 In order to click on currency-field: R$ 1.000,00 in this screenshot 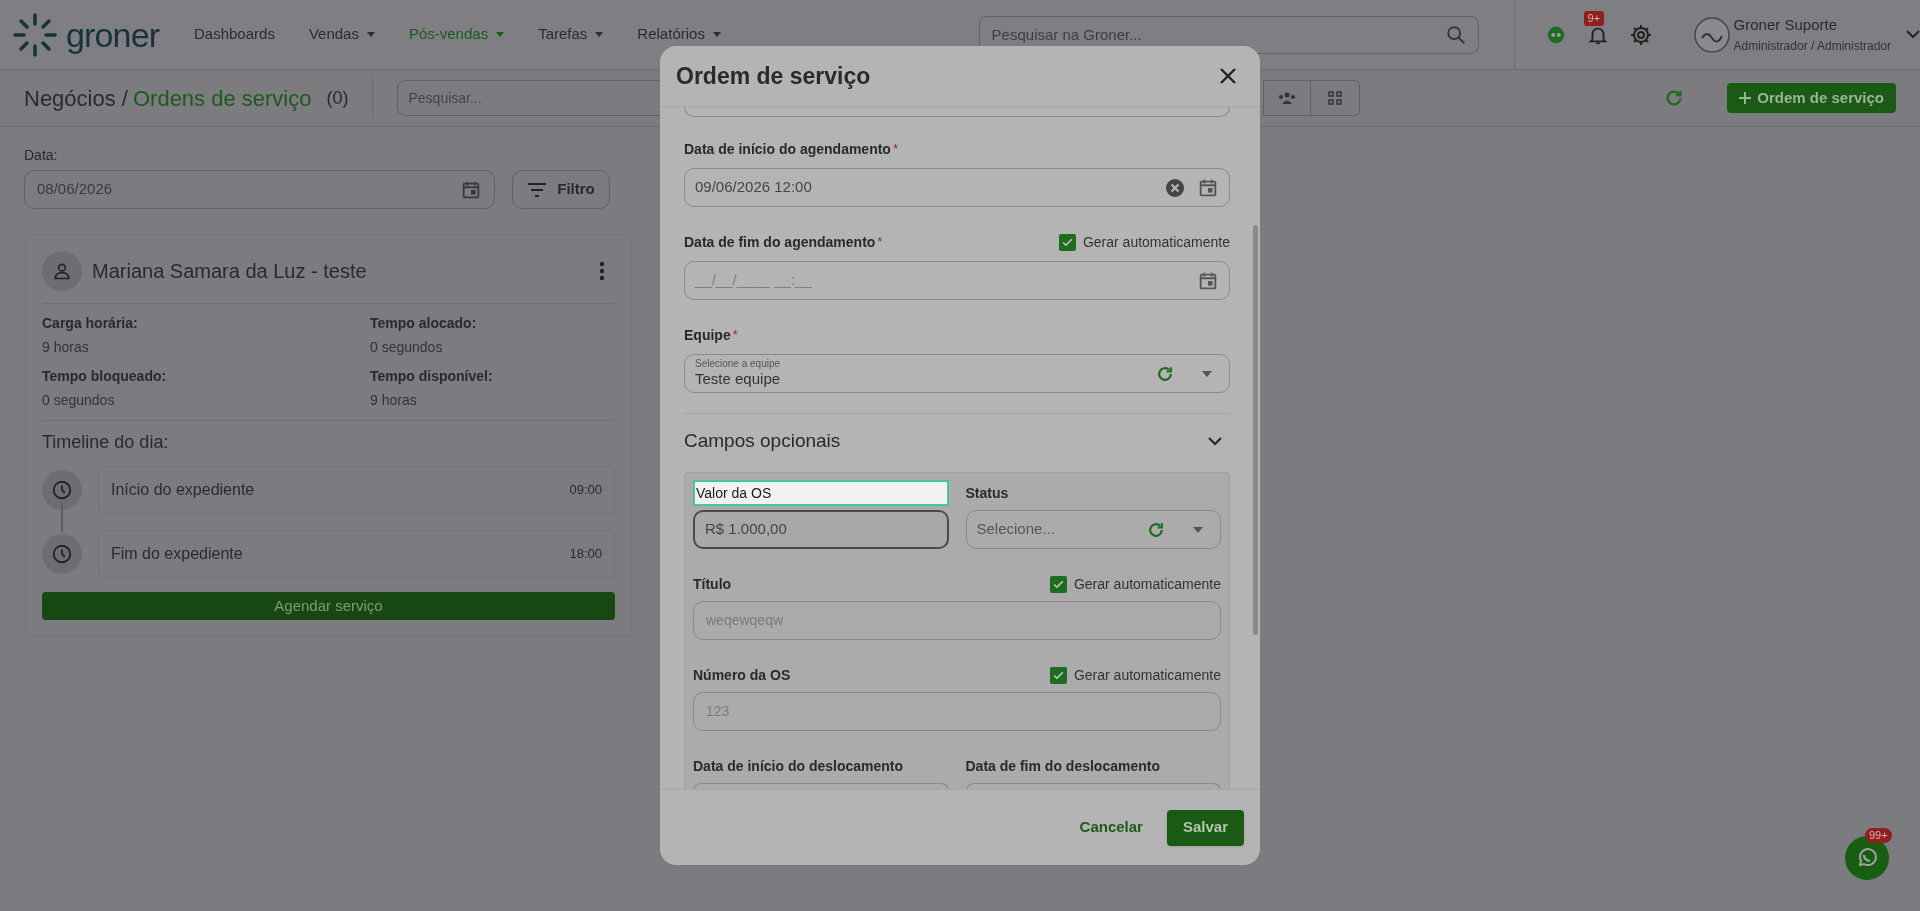, I will do `click(821, 529)`.